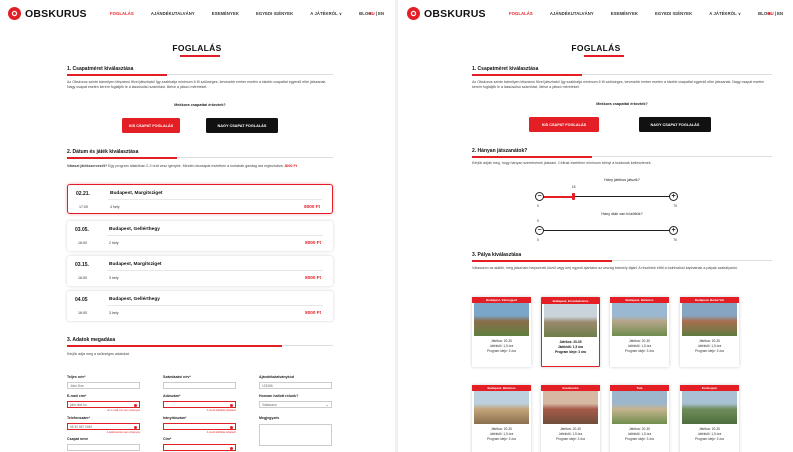 The height and width of the screenshot is (452, 793). I want to click on card-location: Budapest, Margitsziget, so click(135, 264).